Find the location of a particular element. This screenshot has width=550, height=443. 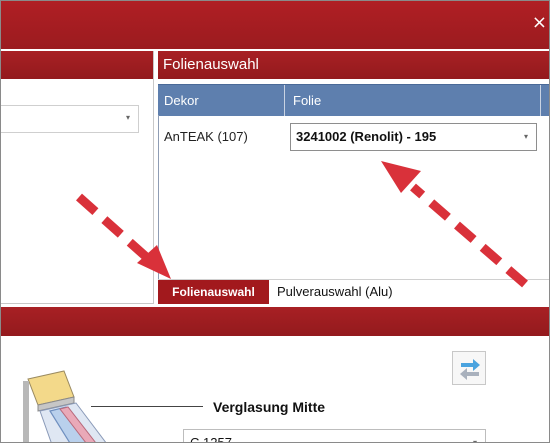

swap-arrows-icon is located at coordinates (470, 369).